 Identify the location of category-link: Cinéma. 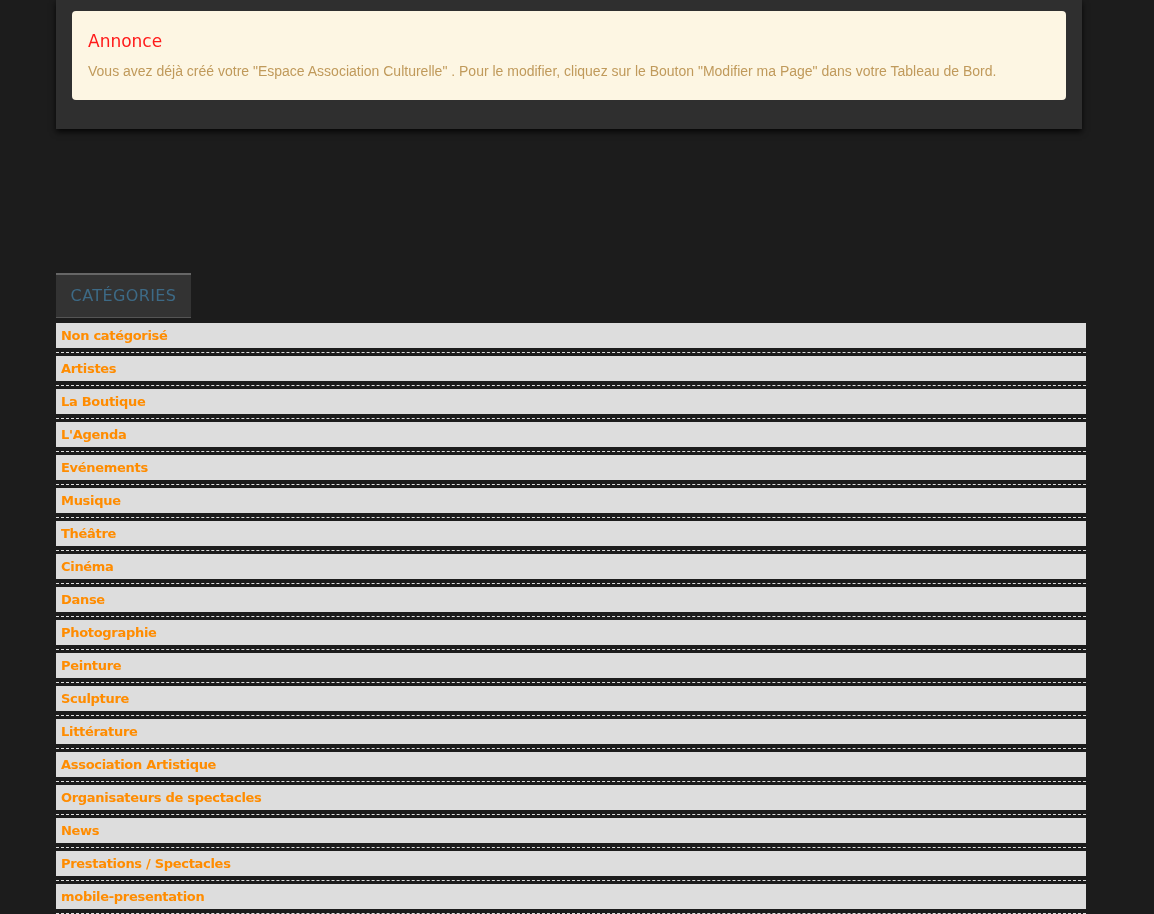
(571, 566).